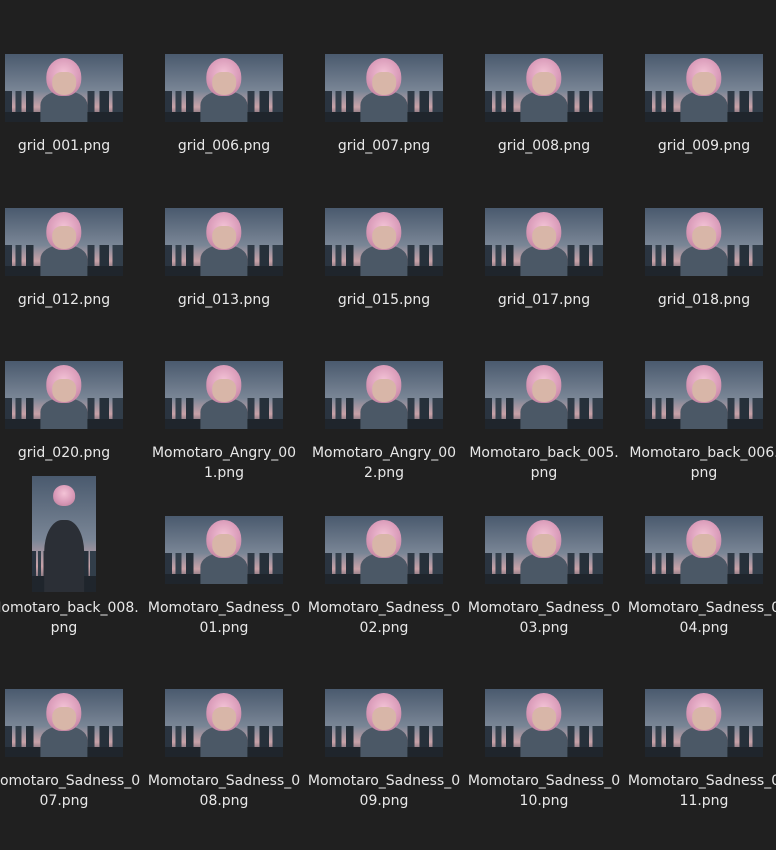 The image size is (776, 850). Describe the element at coordinates (384, 791) in the screenshot. I see `file-name-label: Momotaro_Sadness_009.png` at that location.